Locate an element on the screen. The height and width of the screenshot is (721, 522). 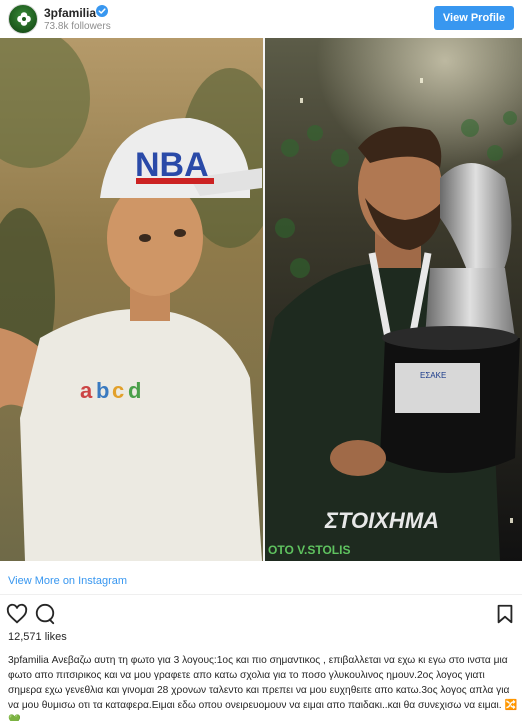
likes-count: 12,571 likes is located at coordinates (37, 637).